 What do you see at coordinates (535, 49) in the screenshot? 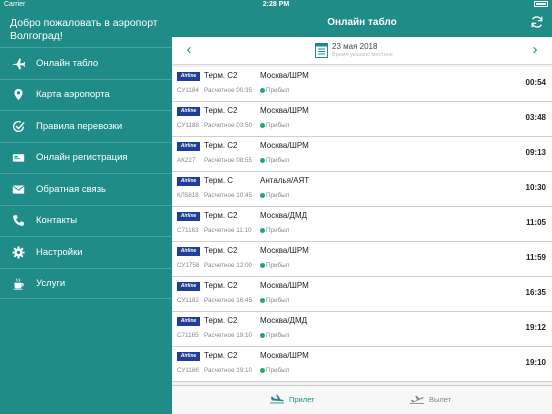
I see `next-day-button: ›` at bounding box center [535, 49].